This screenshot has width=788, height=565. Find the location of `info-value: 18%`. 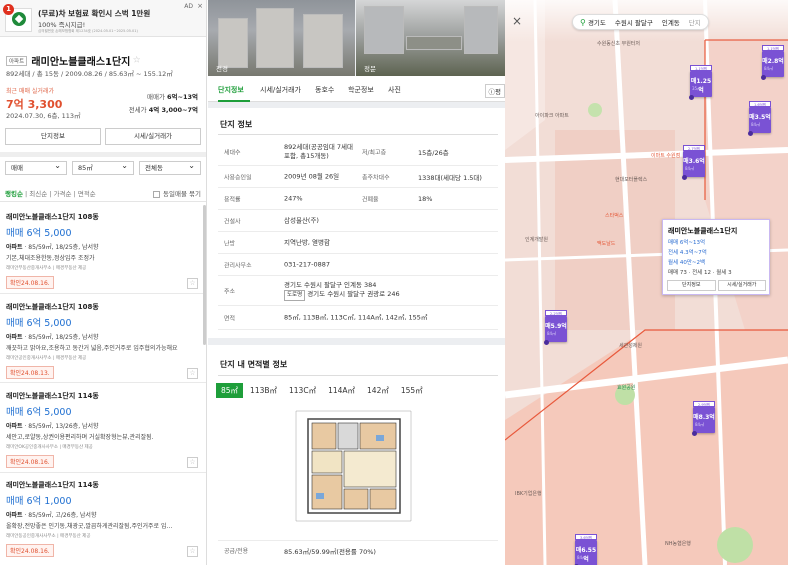

info-value: 18% is located at coordinates (425, 198).